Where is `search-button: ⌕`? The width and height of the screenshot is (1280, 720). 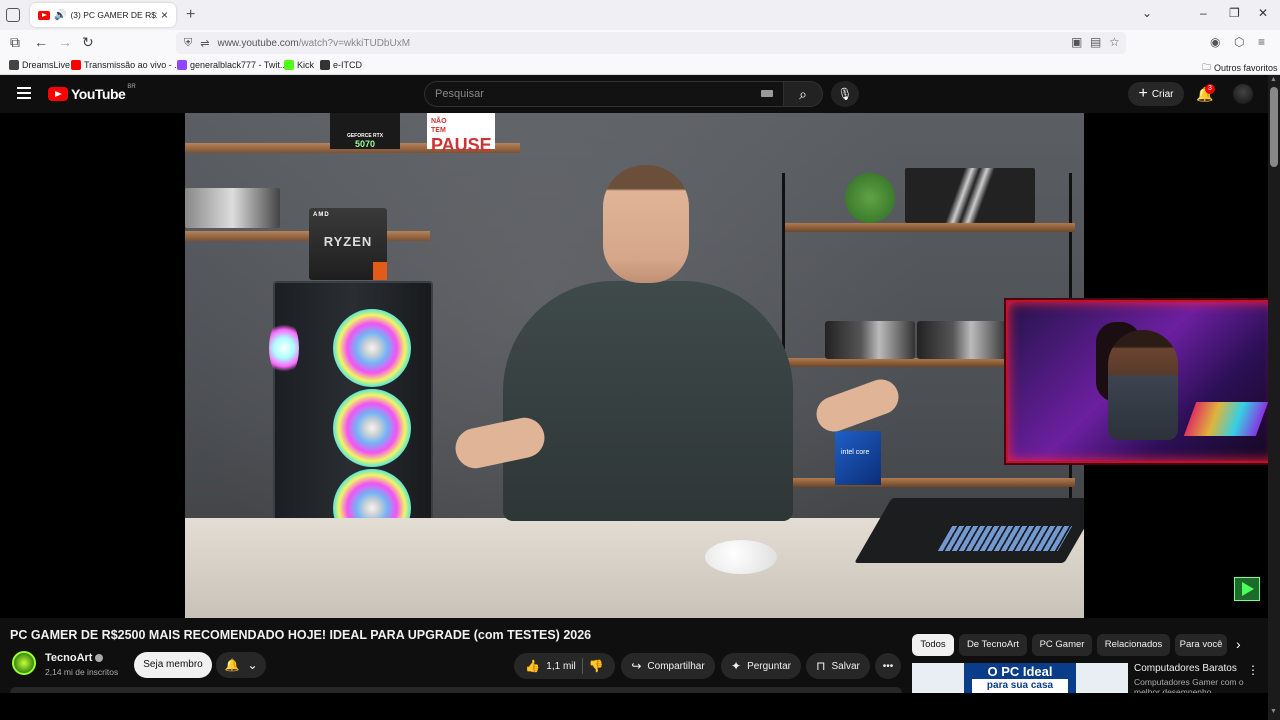 search-button: ⌕ is located at coordinates (803, 94).